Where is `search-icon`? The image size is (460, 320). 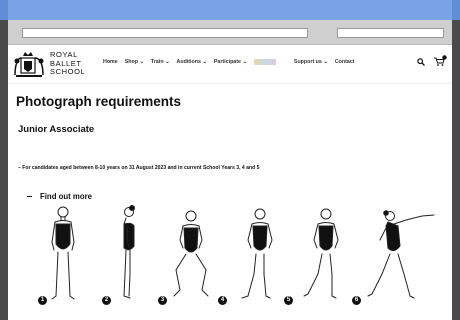
search-icon is located at coordinates (421, 62).